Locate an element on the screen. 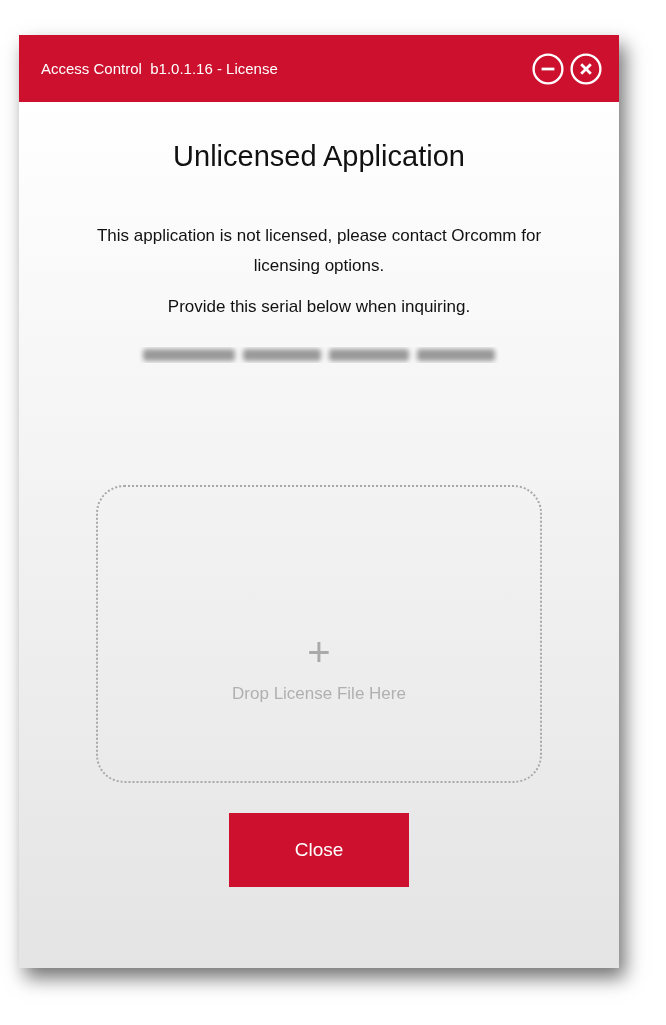 Image resolution: width=666 pixels, height=1025 pixels. close-icon is located at coordinates (586, 68).